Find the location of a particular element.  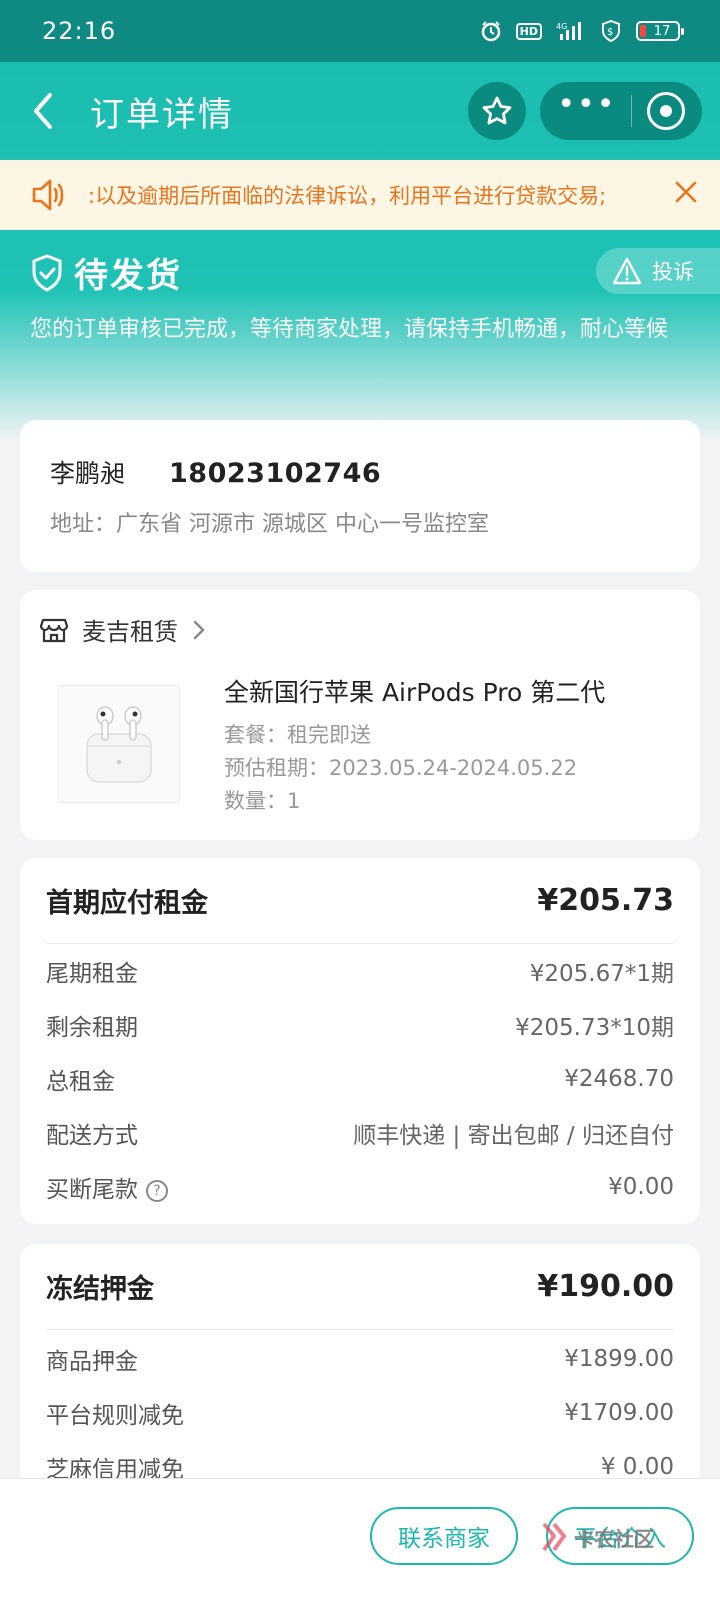

complaint-button: 投诉 is located at coordinates (658, 271).